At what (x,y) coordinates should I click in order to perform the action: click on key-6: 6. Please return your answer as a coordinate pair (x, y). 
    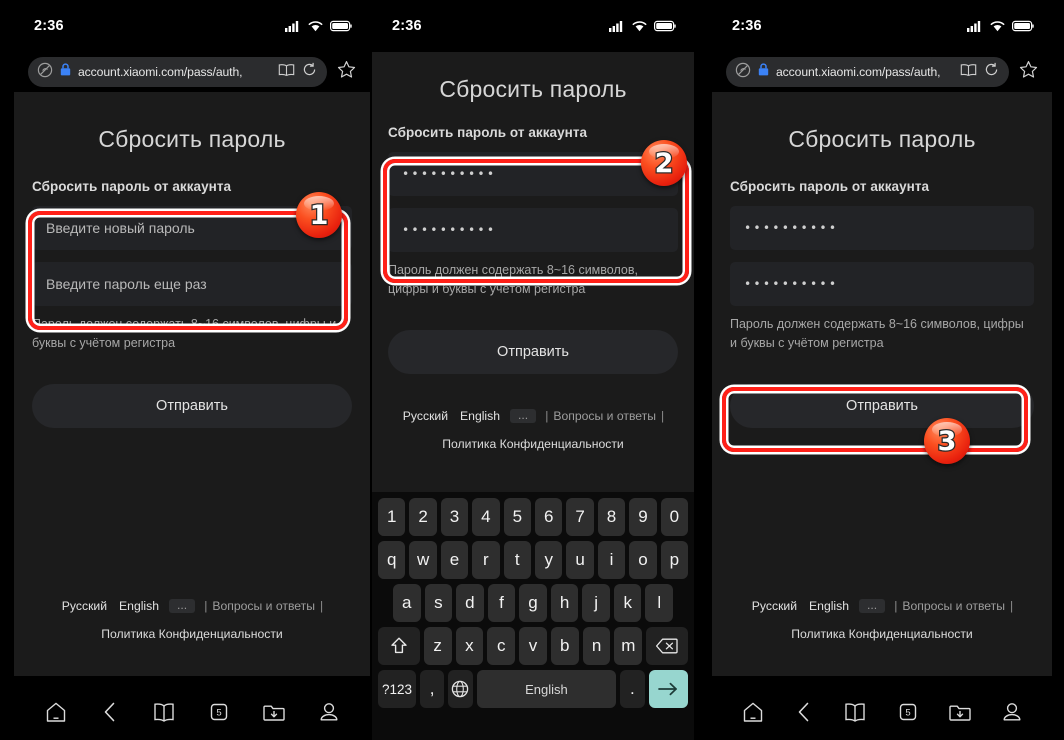
    Looking at the image, I should click on (549, 517).